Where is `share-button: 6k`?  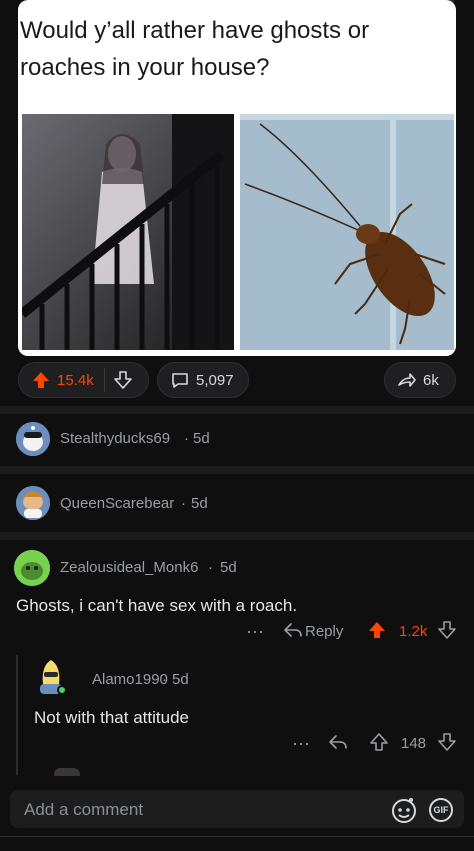
share-button: 6k is located at coordinates (420, 380).